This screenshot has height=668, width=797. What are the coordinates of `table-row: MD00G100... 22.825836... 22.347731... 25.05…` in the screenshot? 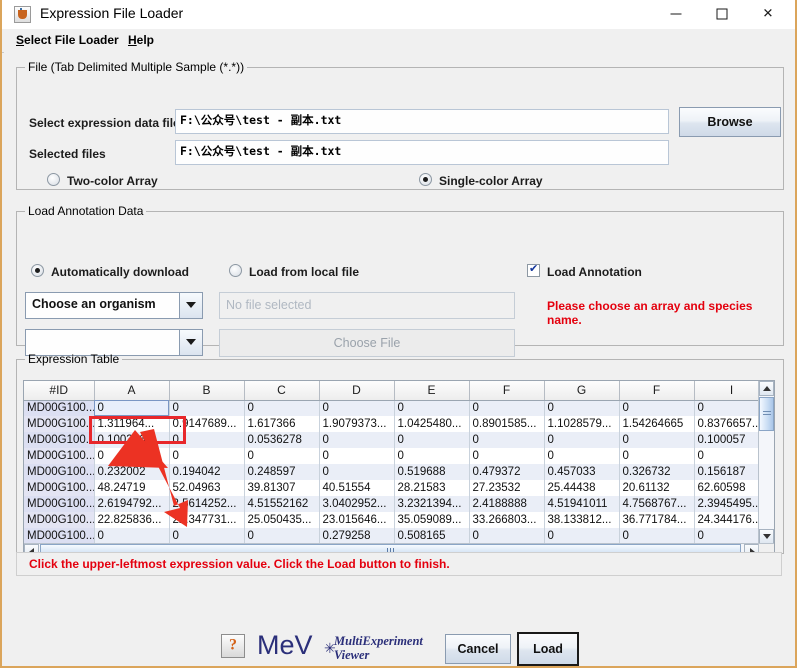 It's located at (397, 520).